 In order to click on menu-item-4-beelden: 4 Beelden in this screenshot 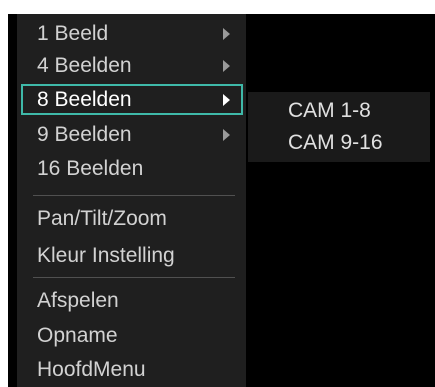, I will do `click(131, 65)`.